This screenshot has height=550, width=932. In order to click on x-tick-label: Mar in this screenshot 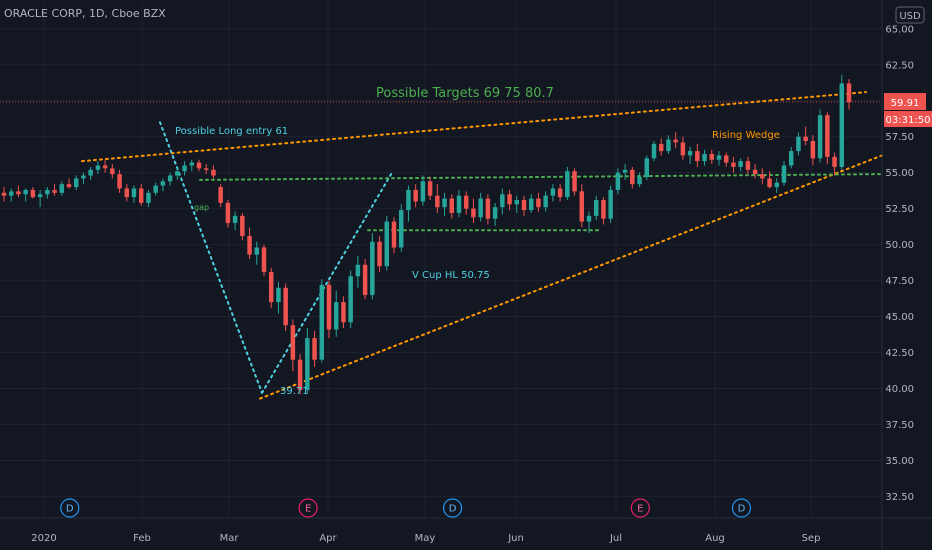, I will do `click(230, 538)`.